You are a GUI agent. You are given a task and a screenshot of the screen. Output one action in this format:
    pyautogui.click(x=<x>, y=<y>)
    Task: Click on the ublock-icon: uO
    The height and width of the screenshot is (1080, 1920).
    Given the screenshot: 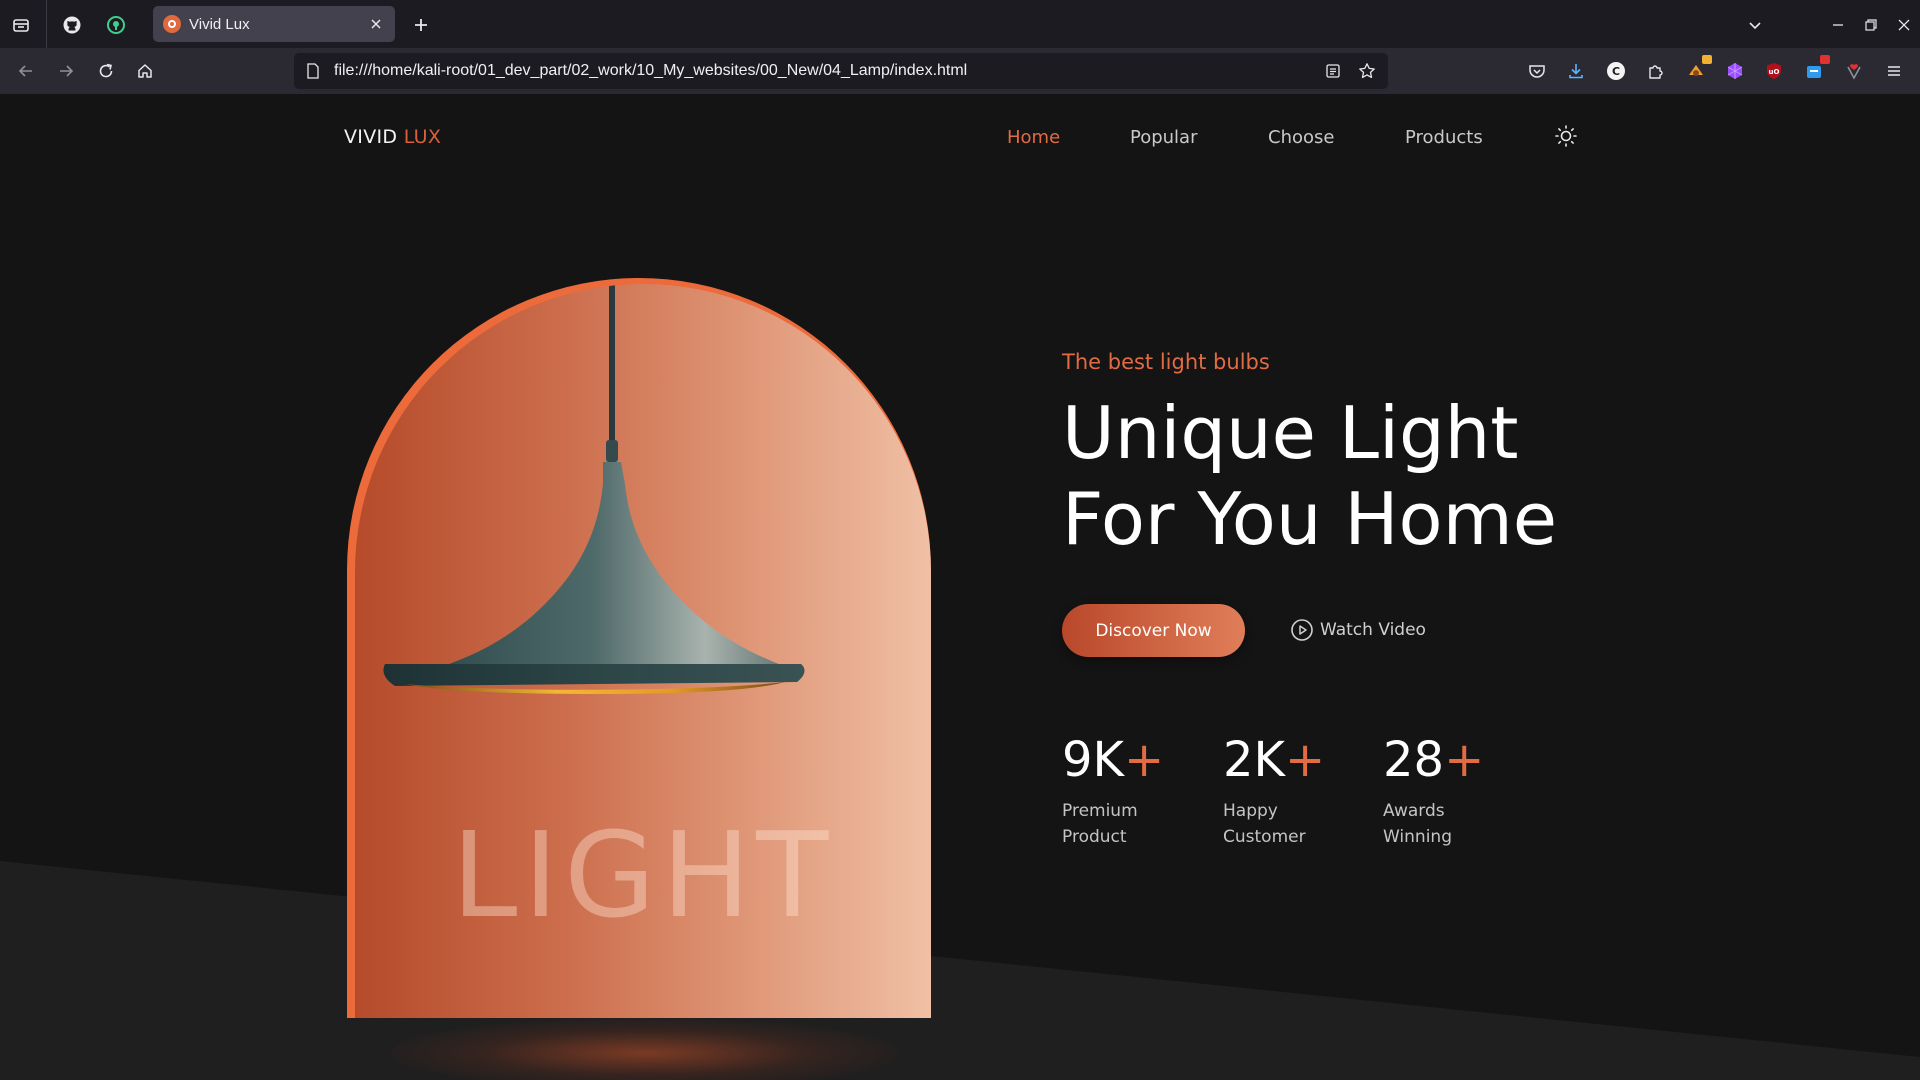 What is the action you would take?
    pyautogui.click(x=1774, y=71)
    